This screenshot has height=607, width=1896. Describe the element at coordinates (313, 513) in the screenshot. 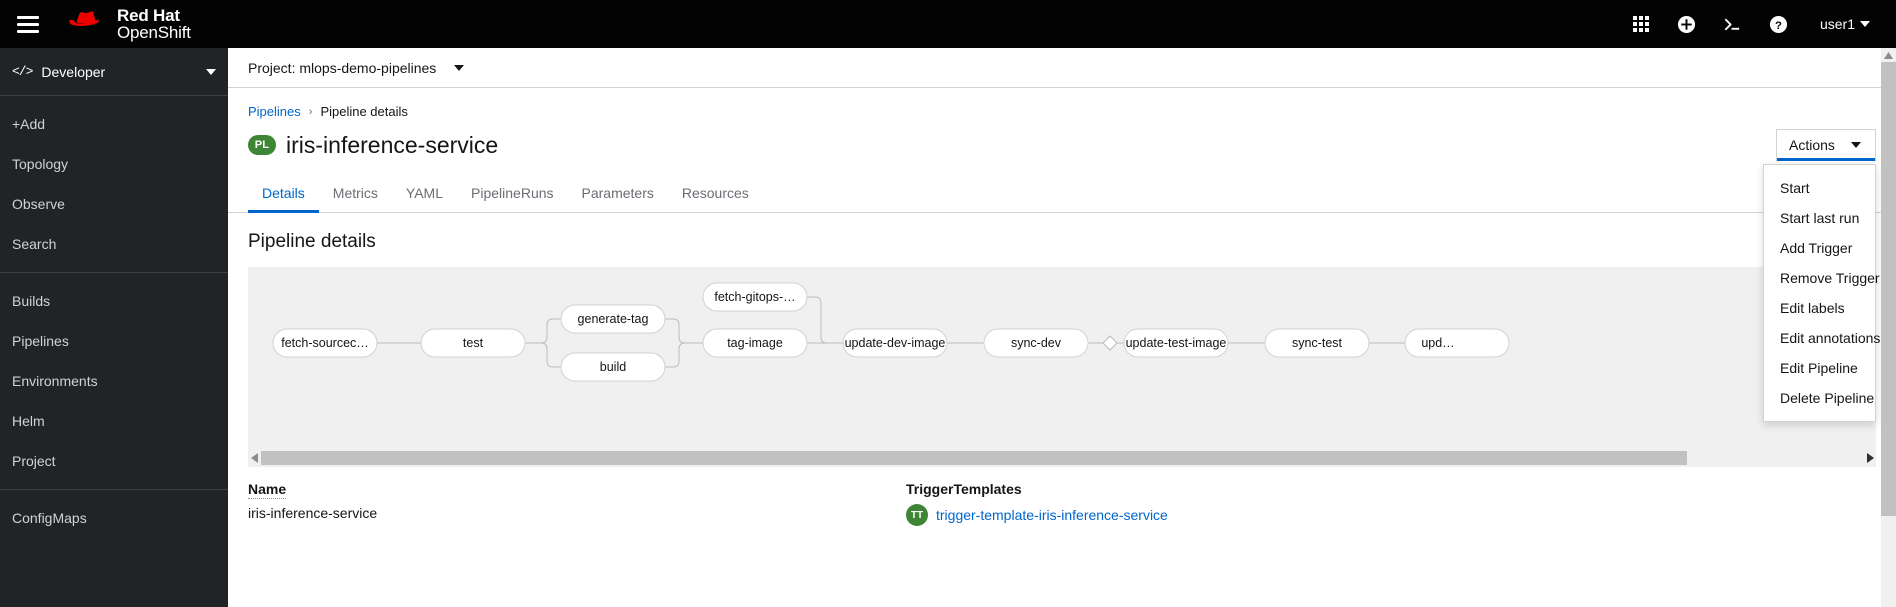

I see `field-value-name: iris-inference-service` at that location.